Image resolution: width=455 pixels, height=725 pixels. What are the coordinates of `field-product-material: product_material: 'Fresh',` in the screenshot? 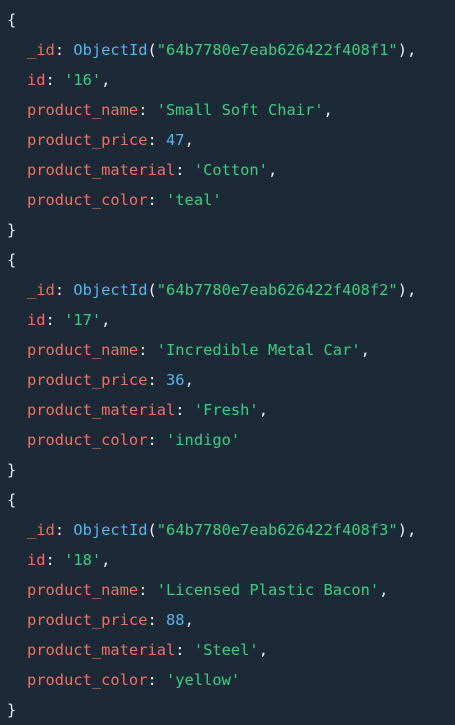 It's located at (147, 410).